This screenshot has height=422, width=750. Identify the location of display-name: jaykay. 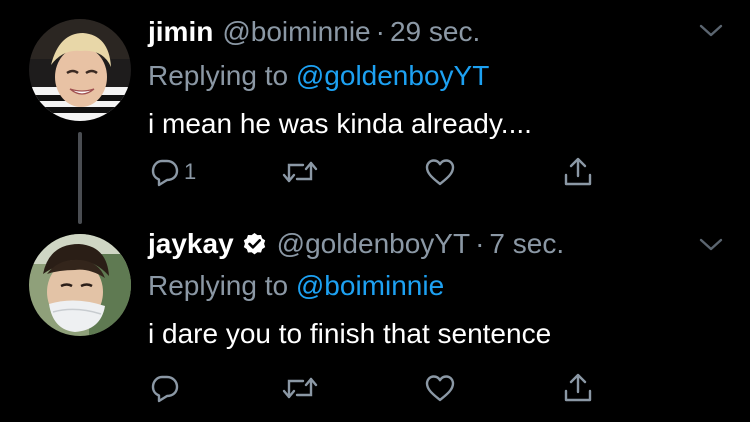
(191, 244).